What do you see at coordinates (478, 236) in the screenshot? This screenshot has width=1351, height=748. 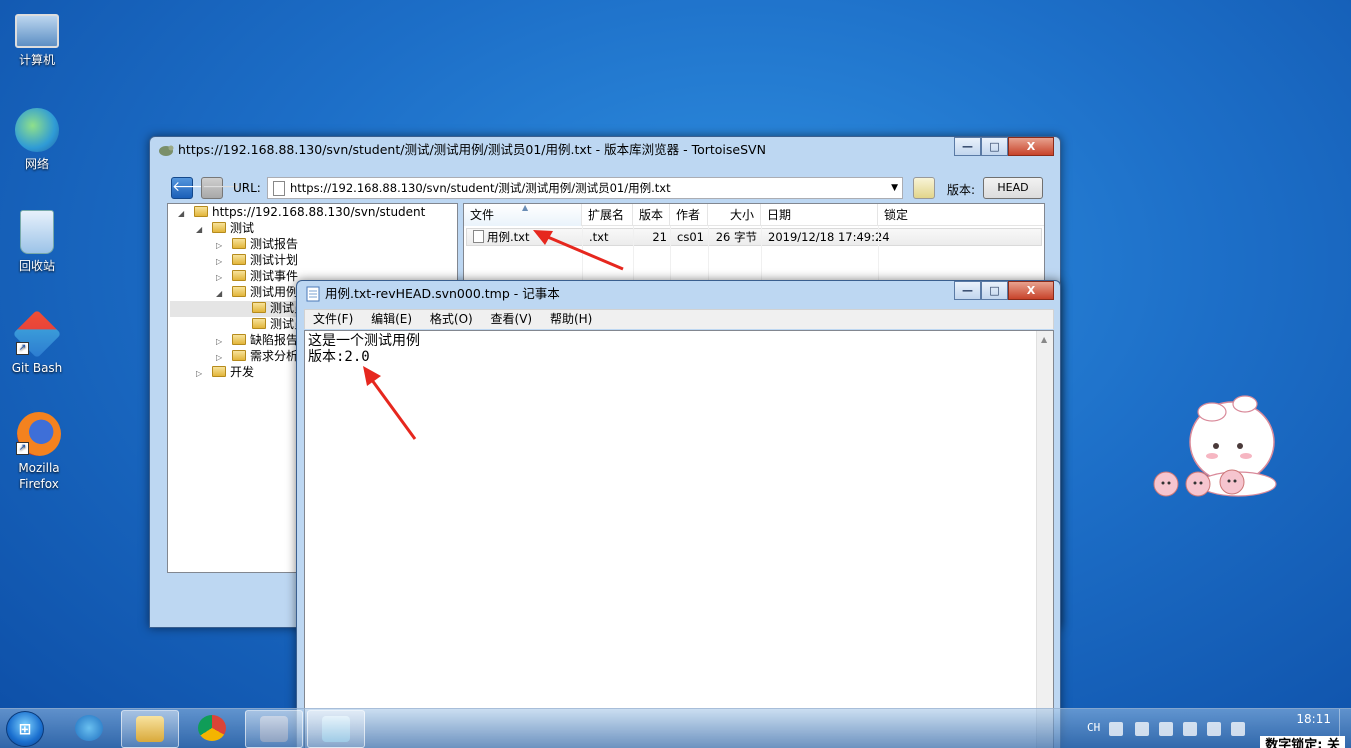 I see `text-file-icon` at bounding box center [478, 236].